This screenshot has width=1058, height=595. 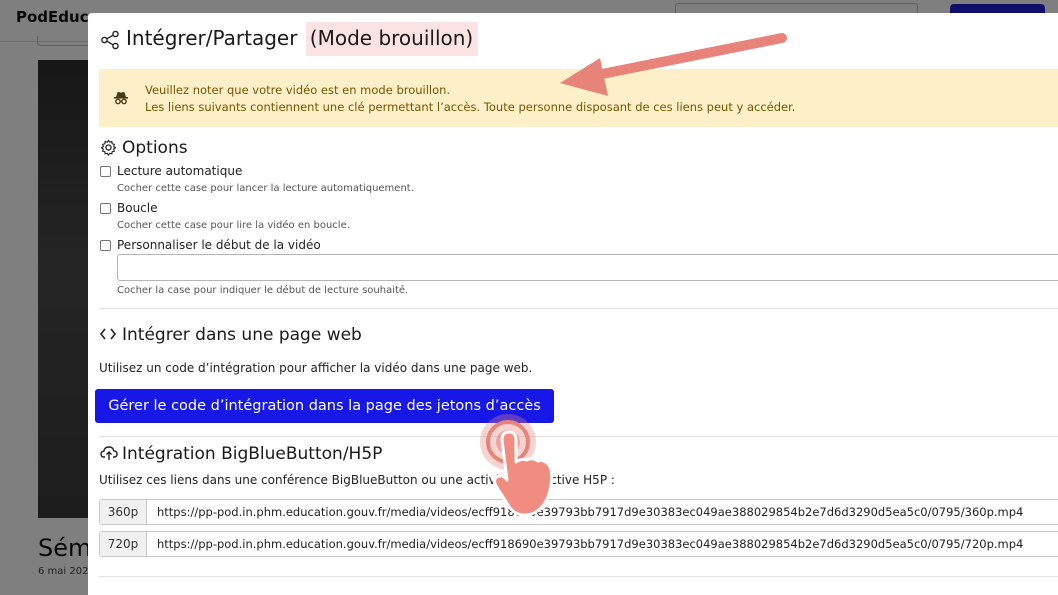 What do you see at coordinates (105, 208) in the screenshot?
I see `loop-checkbox` at bounding box center [105, 208].